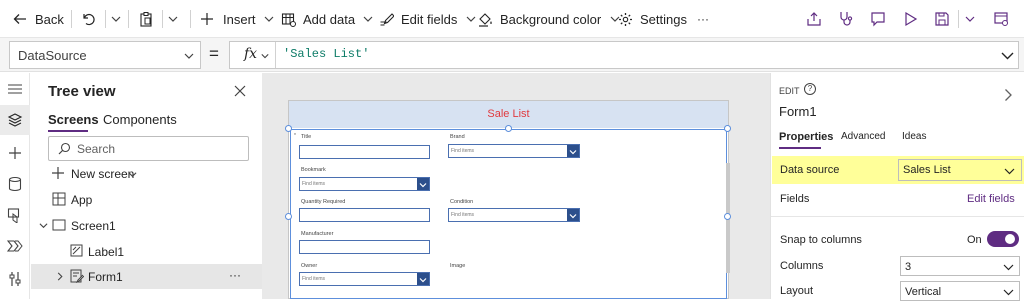 This screenshot has height=301, width=1024. I want to click on tree-item-app: App, so click(146, 199).